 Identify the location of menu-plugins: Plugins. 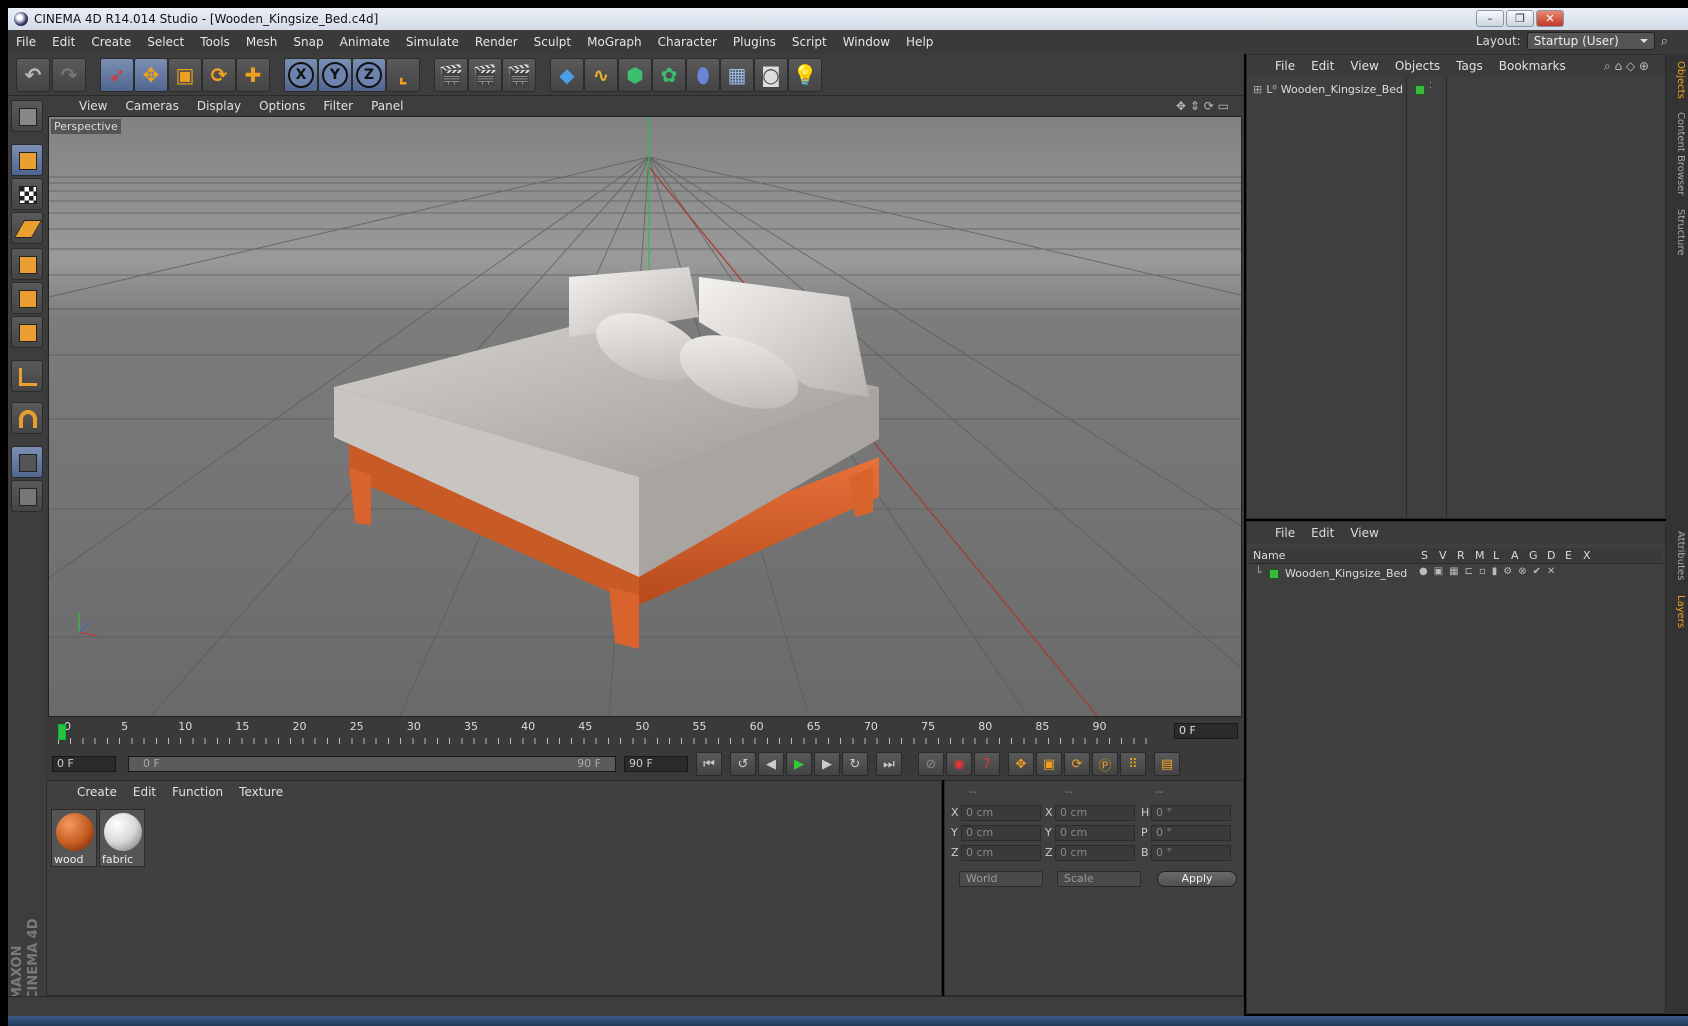
(754, 42).